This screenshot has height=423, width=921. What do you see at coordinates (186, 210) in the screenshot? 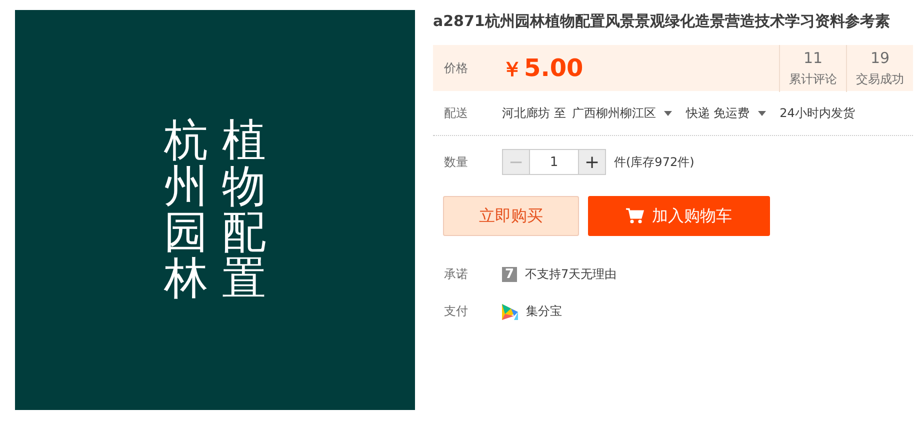
I see `cover-text: 杭州园林` at bounding box center [186, 210].